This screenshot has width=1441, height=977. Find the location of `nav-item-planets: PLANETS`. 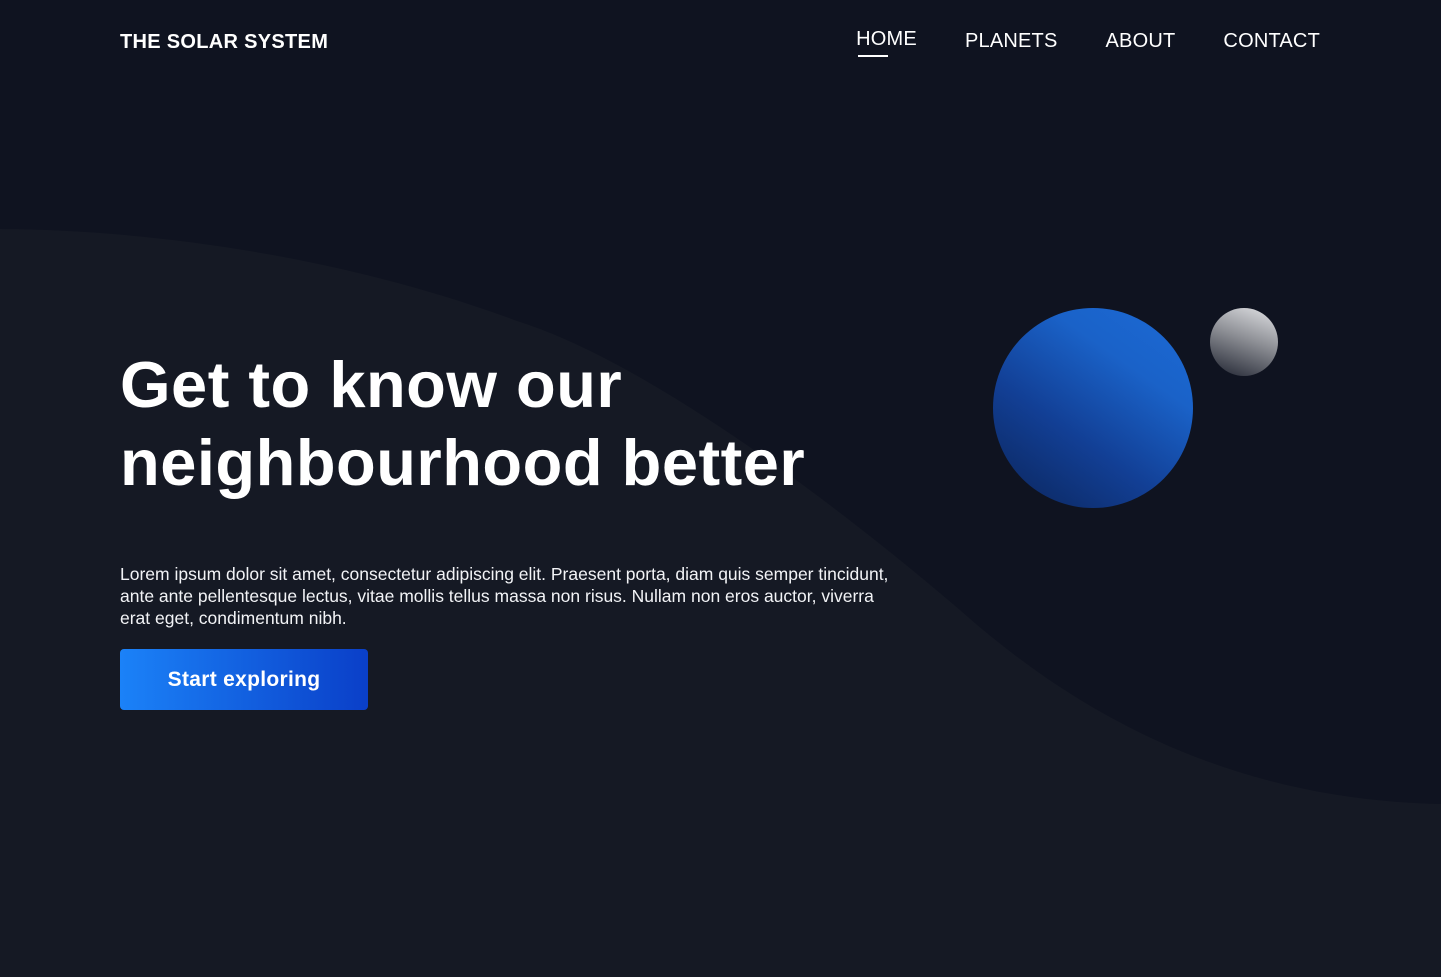

nav-item-planets: PLANETS is located at coordinates (1011, 41).